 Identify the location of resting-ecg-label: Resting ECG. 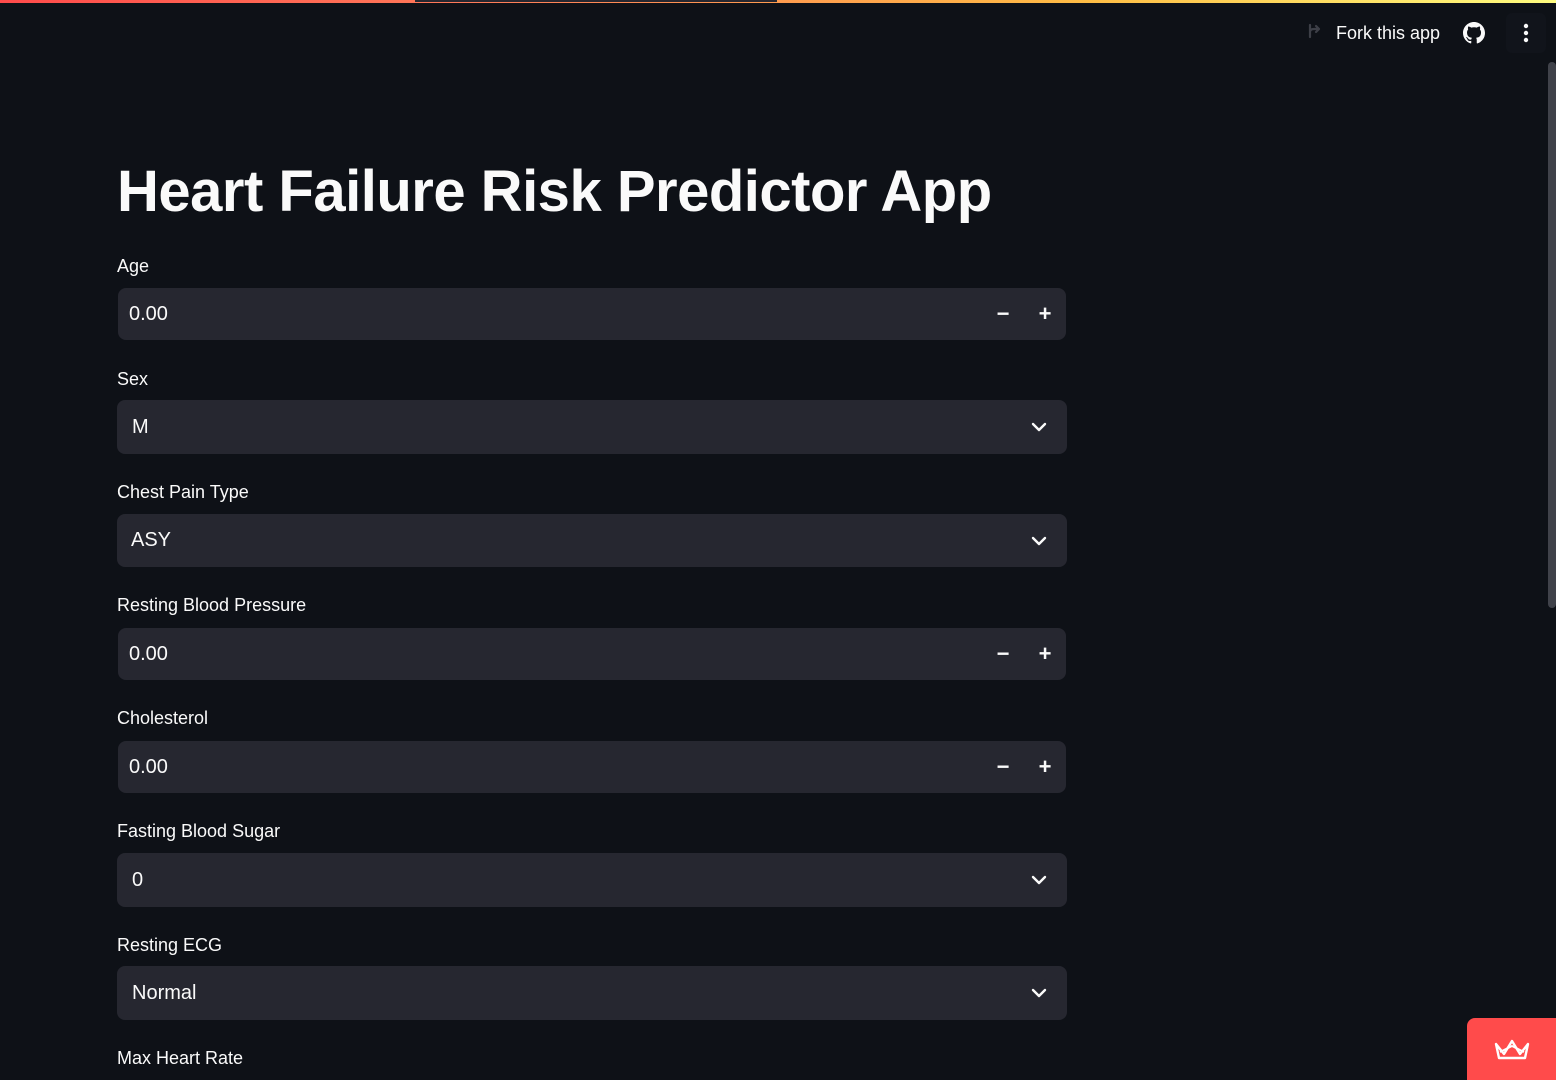
(170, 945).